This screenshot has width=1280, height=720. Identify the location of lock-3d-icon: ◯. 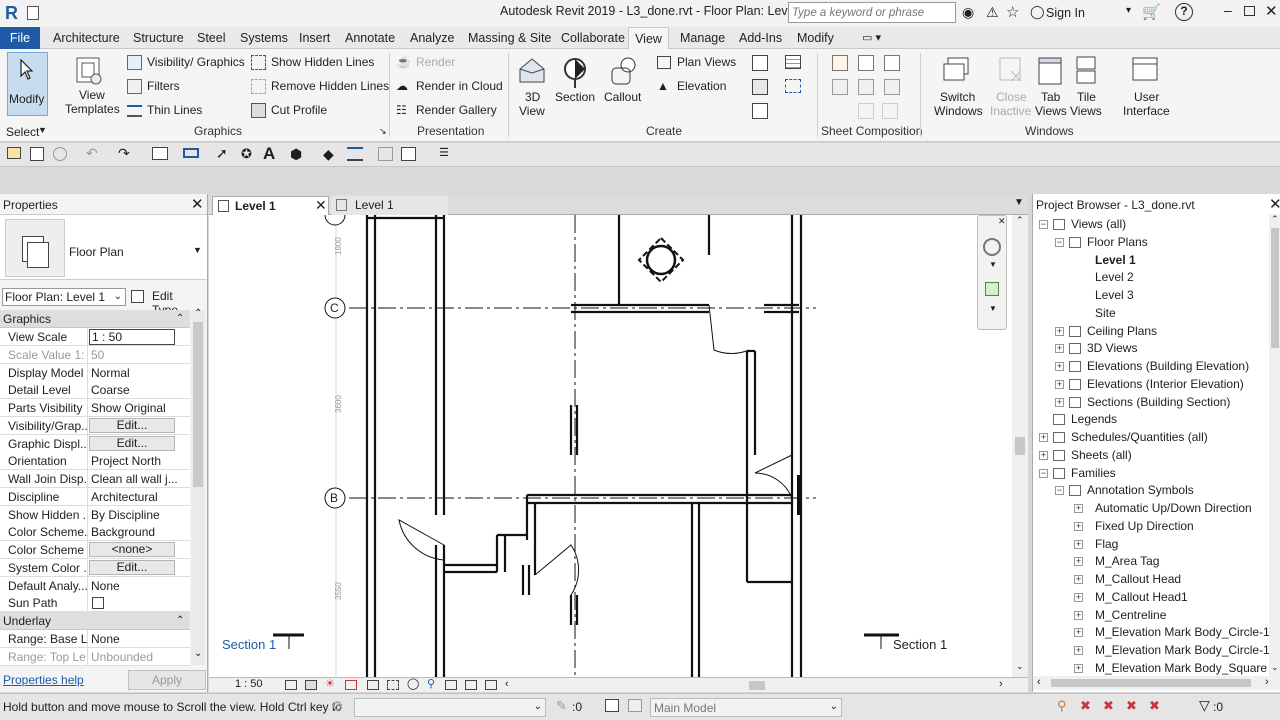
(413, 683).